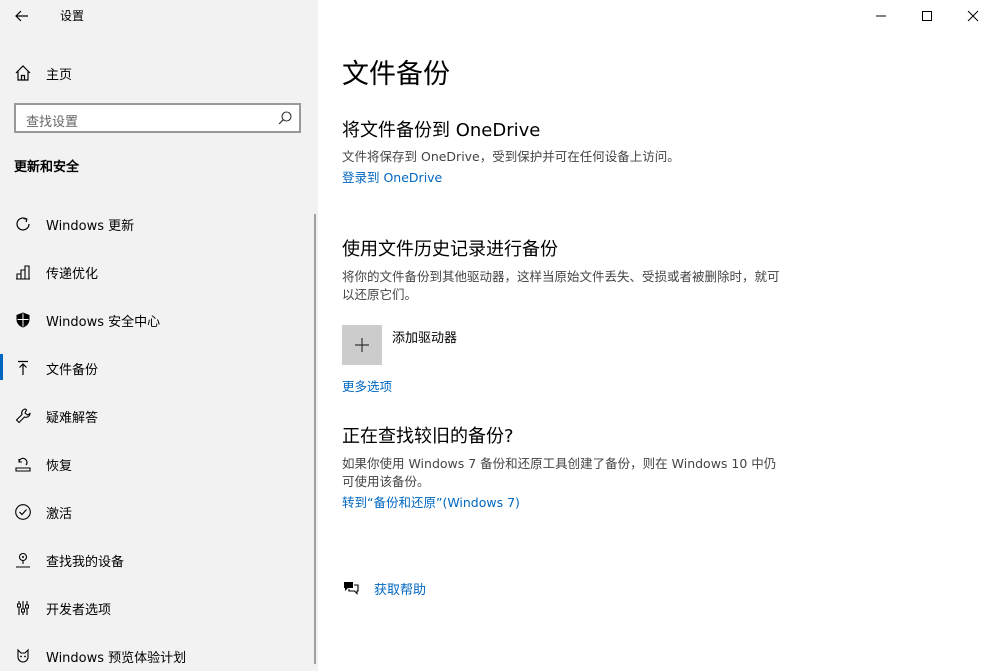 The image size is (996, 671). I want to click on shield-icon, so click(23, 320).